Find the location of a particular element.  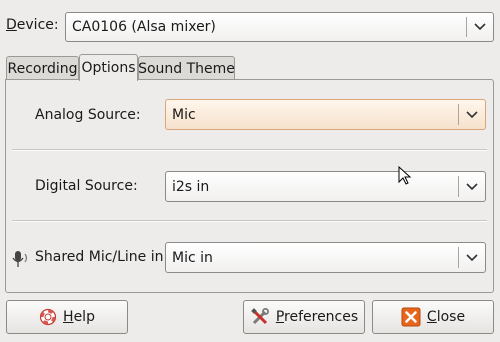

close-button: Close is located at coordinates (433, 317).